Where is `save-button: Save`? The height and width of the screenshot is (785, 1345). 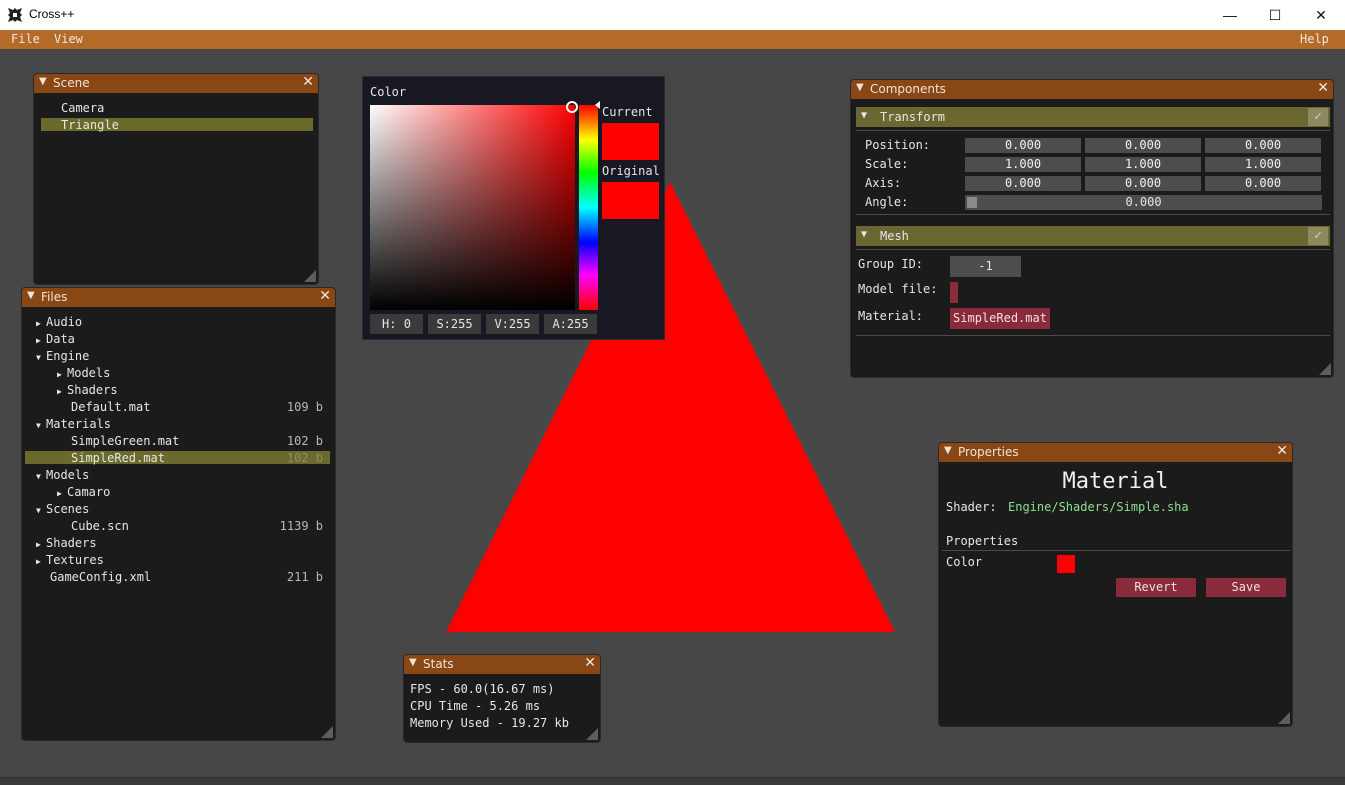 save-button: Save is located at coordinates (1246, 587).